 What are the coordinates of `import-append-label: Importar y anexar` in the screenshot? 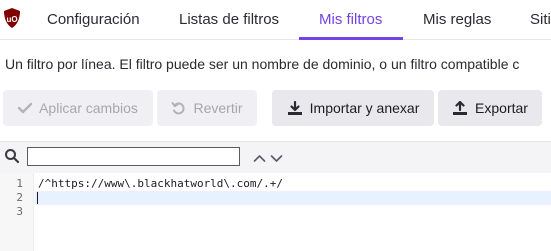 It's located at (364, 108).